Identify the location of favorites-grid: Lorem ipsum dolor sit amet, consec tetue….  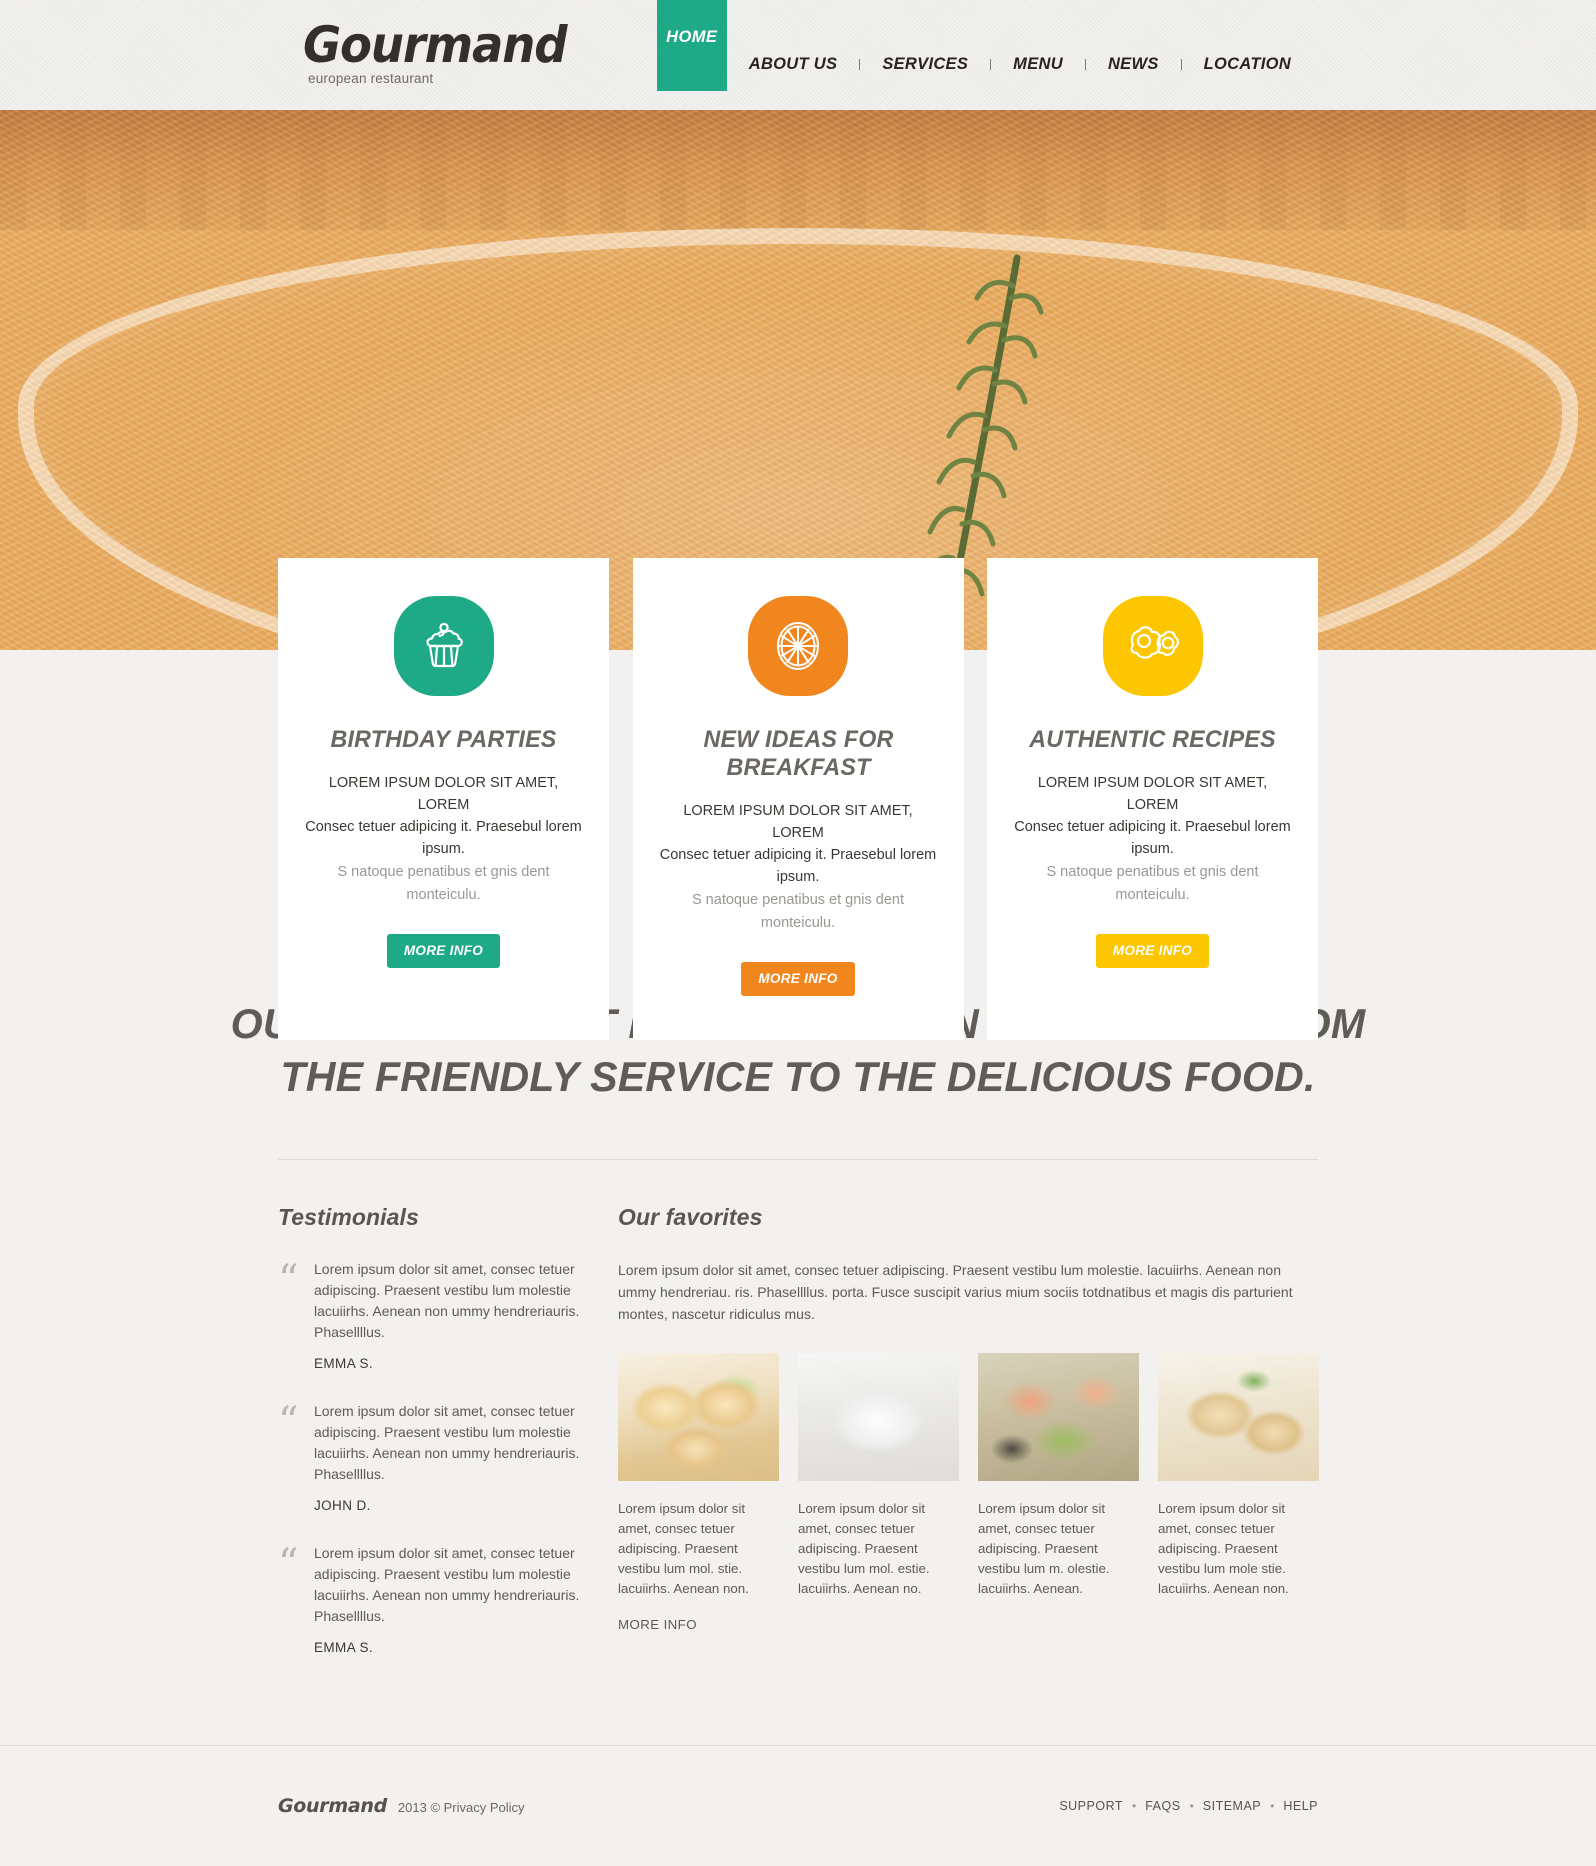
(968, 1493).